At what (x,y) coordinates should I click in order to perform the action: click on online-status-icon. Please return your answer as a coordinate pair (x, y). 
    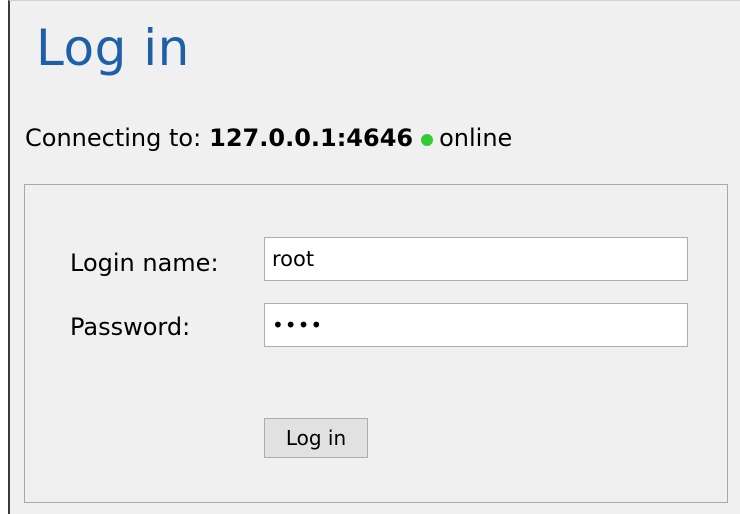
    Looking at the image, I should click on (427, 140).